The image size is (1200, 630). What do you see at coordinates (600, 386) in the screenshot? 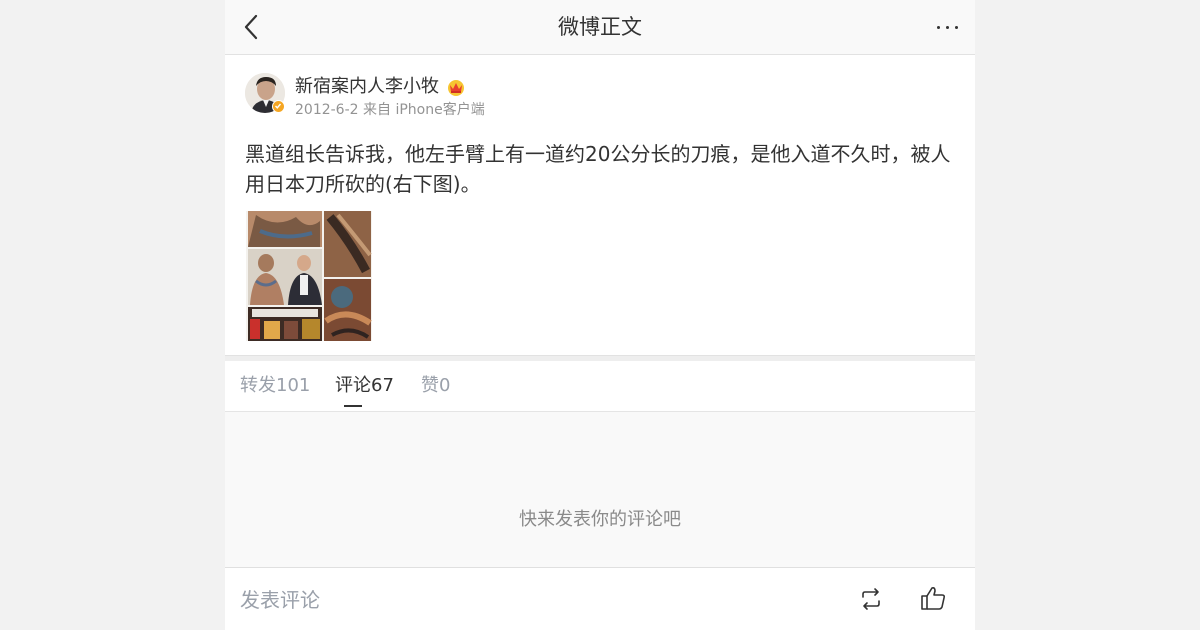
I see `interaction-tabs: 转发101 评论67 赞0` at bounding box center [600, 386].